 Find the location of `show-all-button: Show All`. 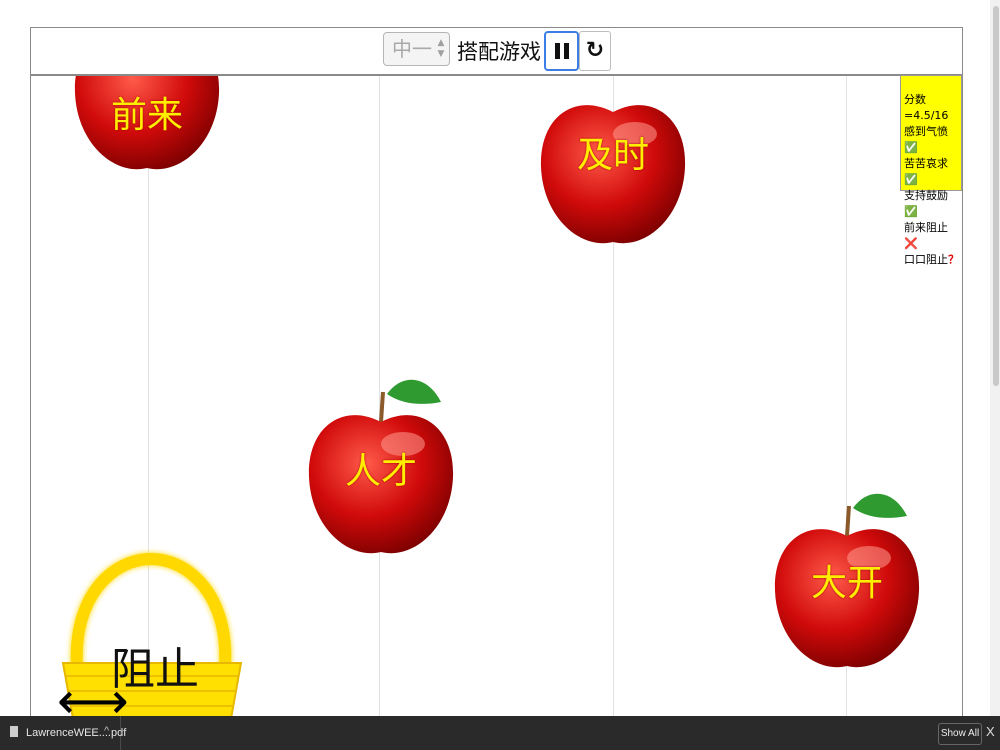

show-all-button: Show All is located at coordinates (960, 734).